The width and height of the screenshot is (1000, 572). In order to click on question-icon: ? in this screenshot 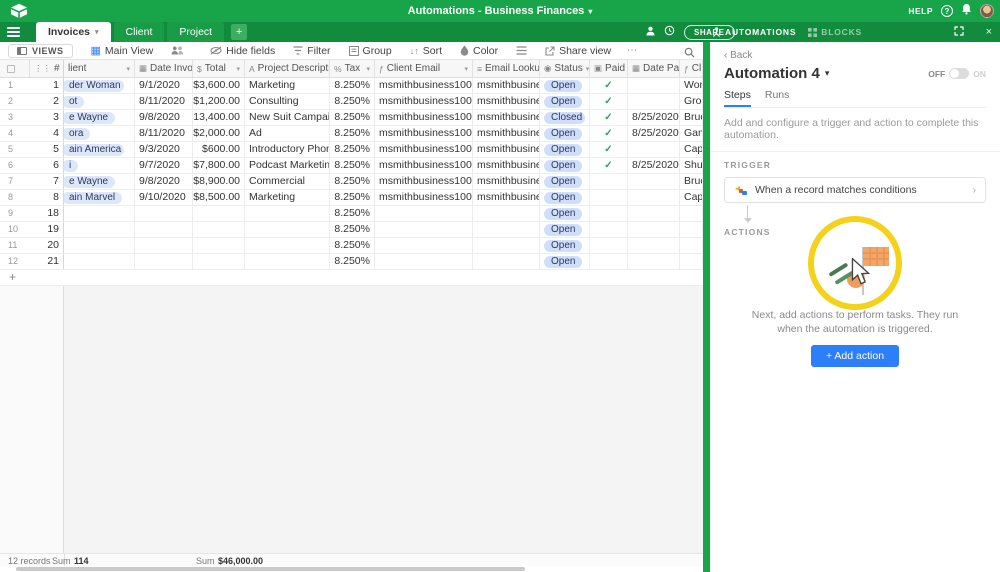, I will do `click(947, 11)`.